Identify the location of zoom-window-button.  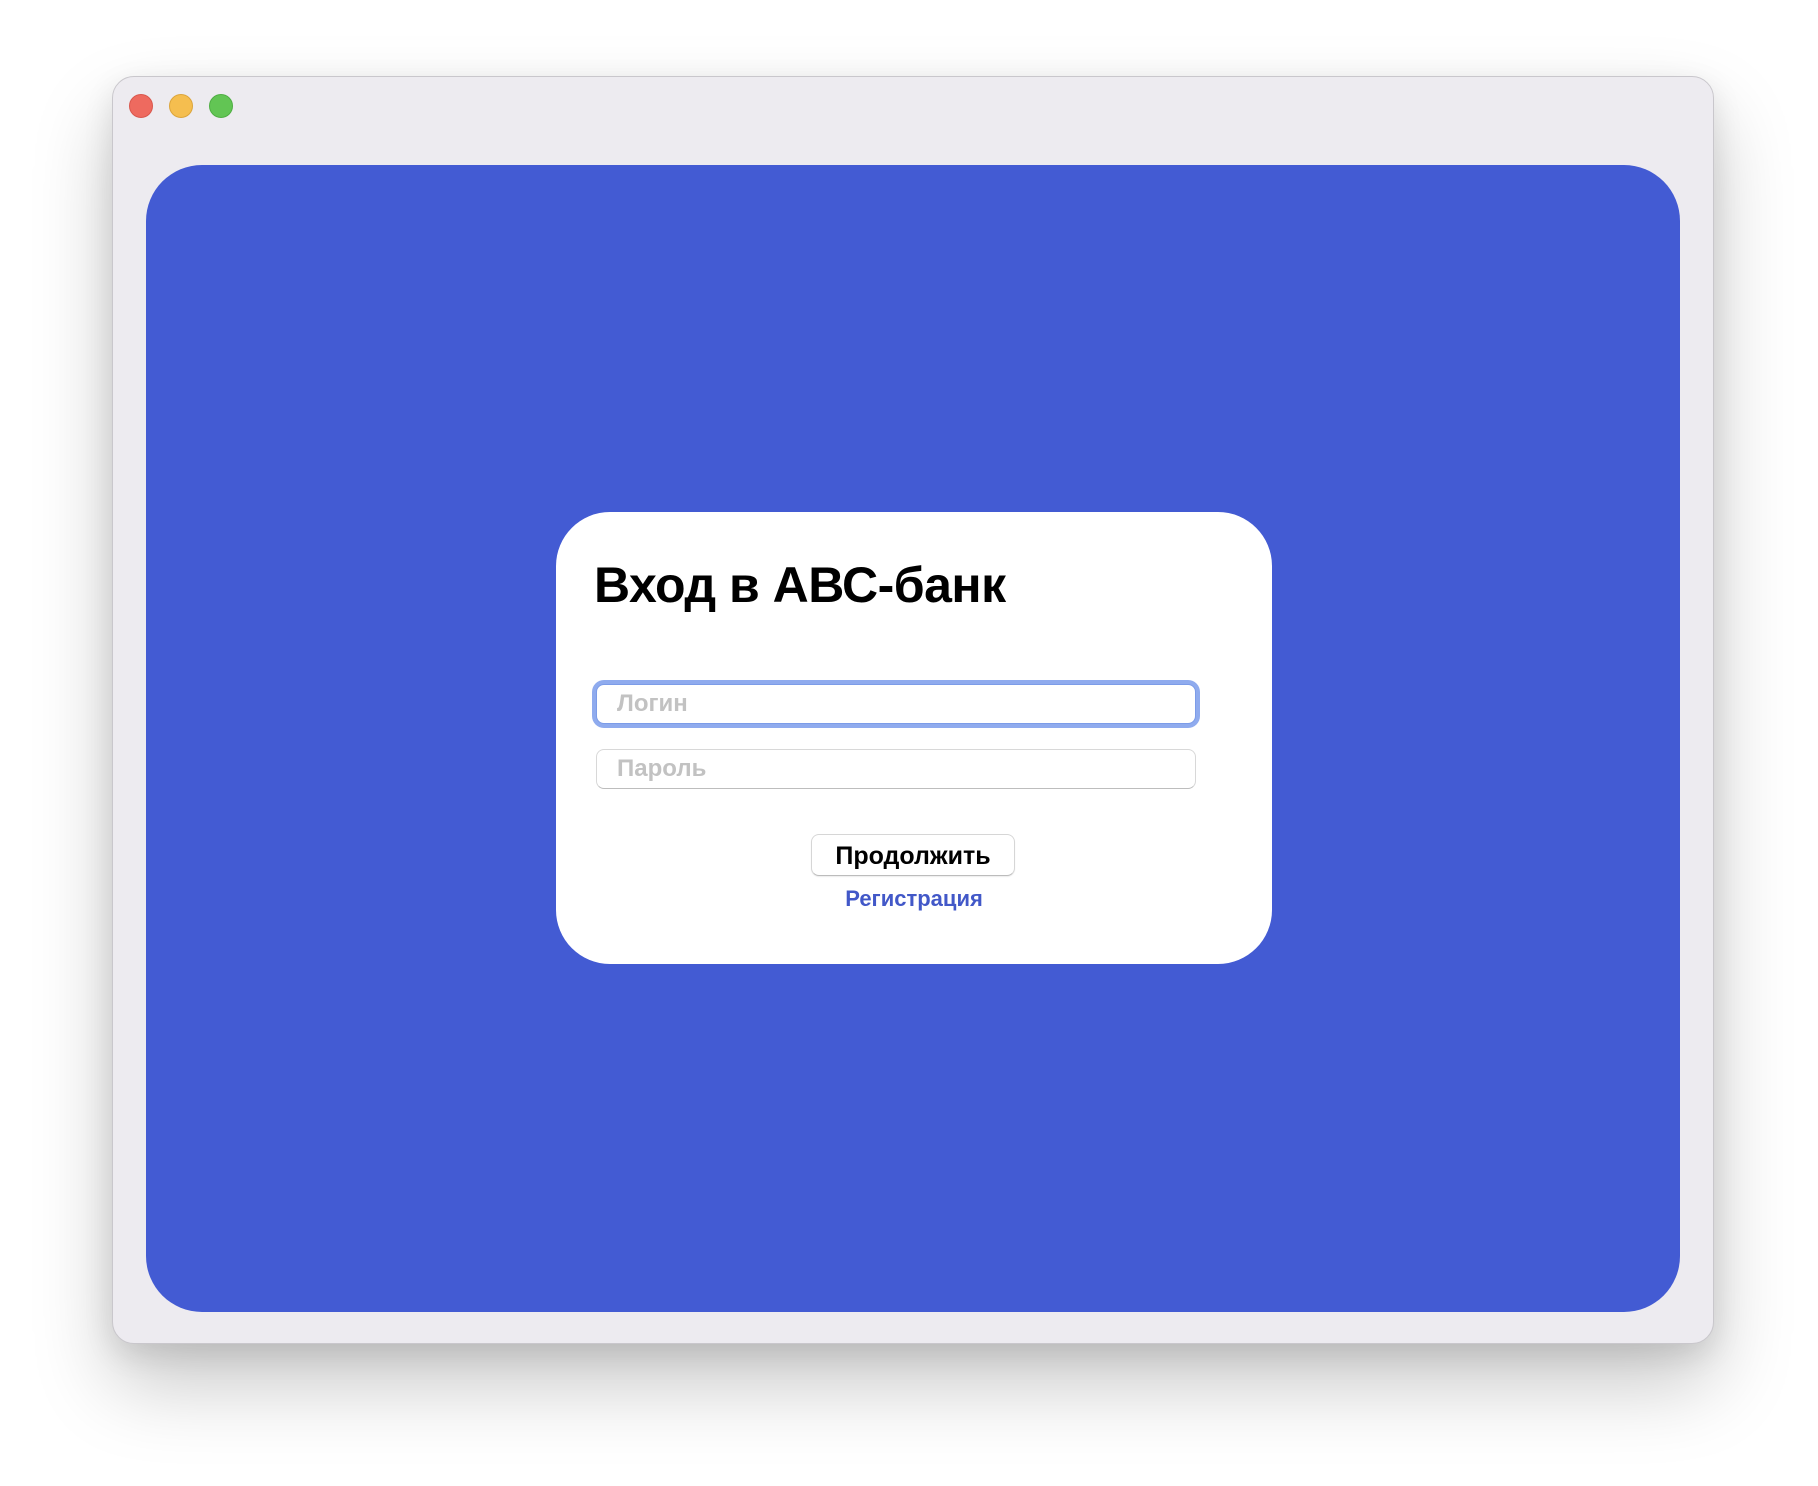
(221, 106).